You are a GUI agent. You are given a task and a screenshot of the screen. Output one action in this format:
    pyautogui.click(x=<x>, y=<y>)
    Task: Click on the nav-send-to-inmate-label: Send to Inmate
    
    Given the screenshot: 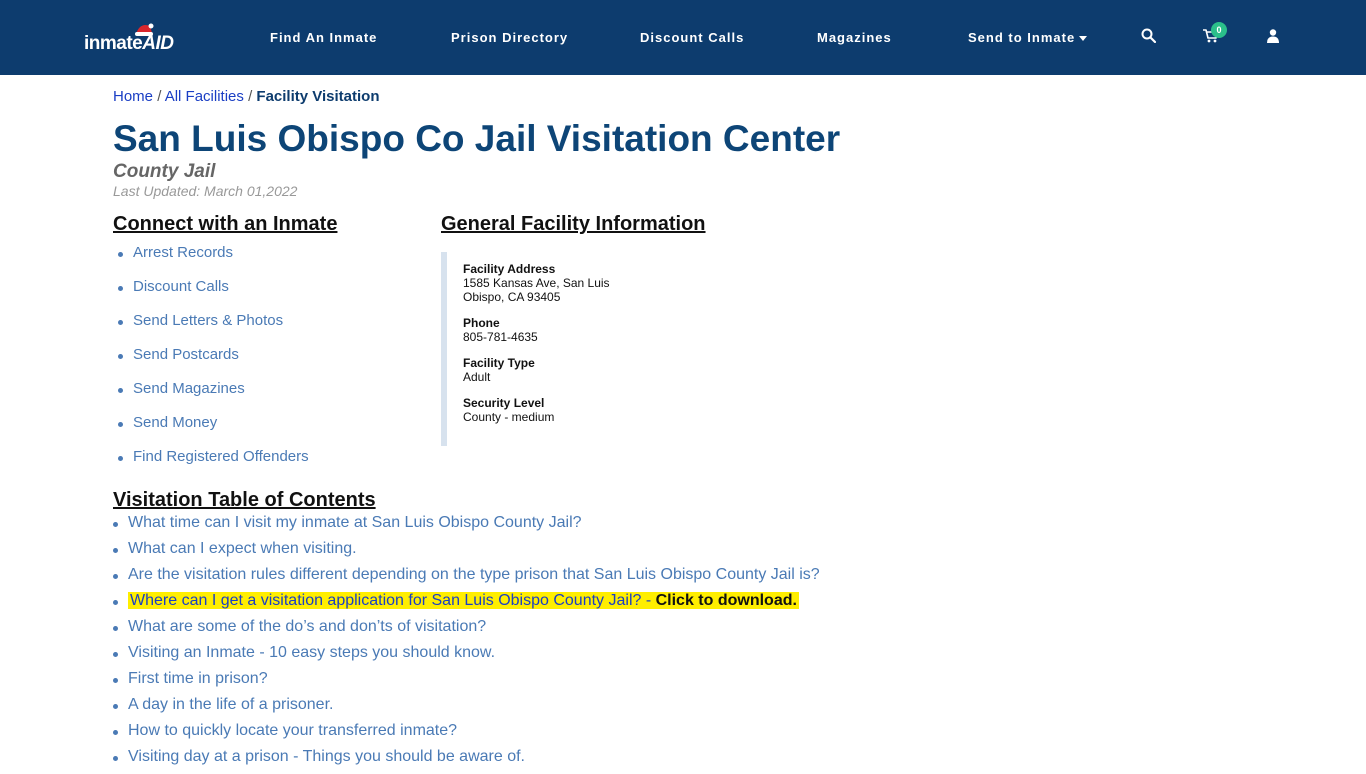 What is the action you would take?
    pyautogui.click(x=1022, y=37)
    